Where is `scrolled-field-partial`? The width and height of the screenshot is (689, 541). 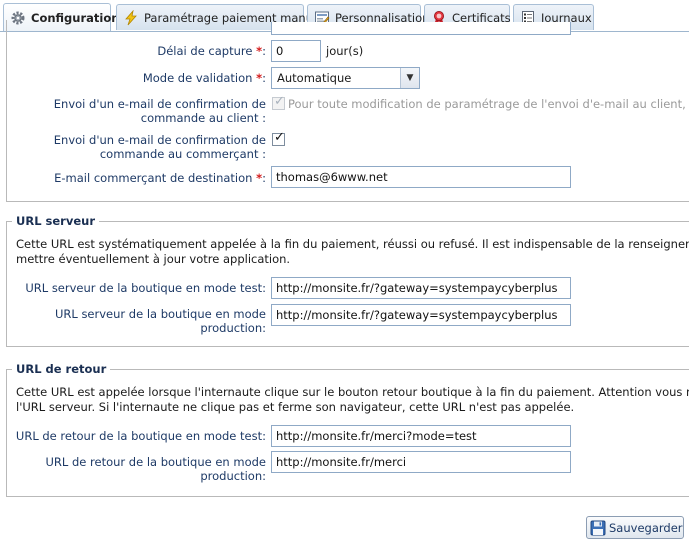
scrolled-field-partial is located at coordinates (421, 28).